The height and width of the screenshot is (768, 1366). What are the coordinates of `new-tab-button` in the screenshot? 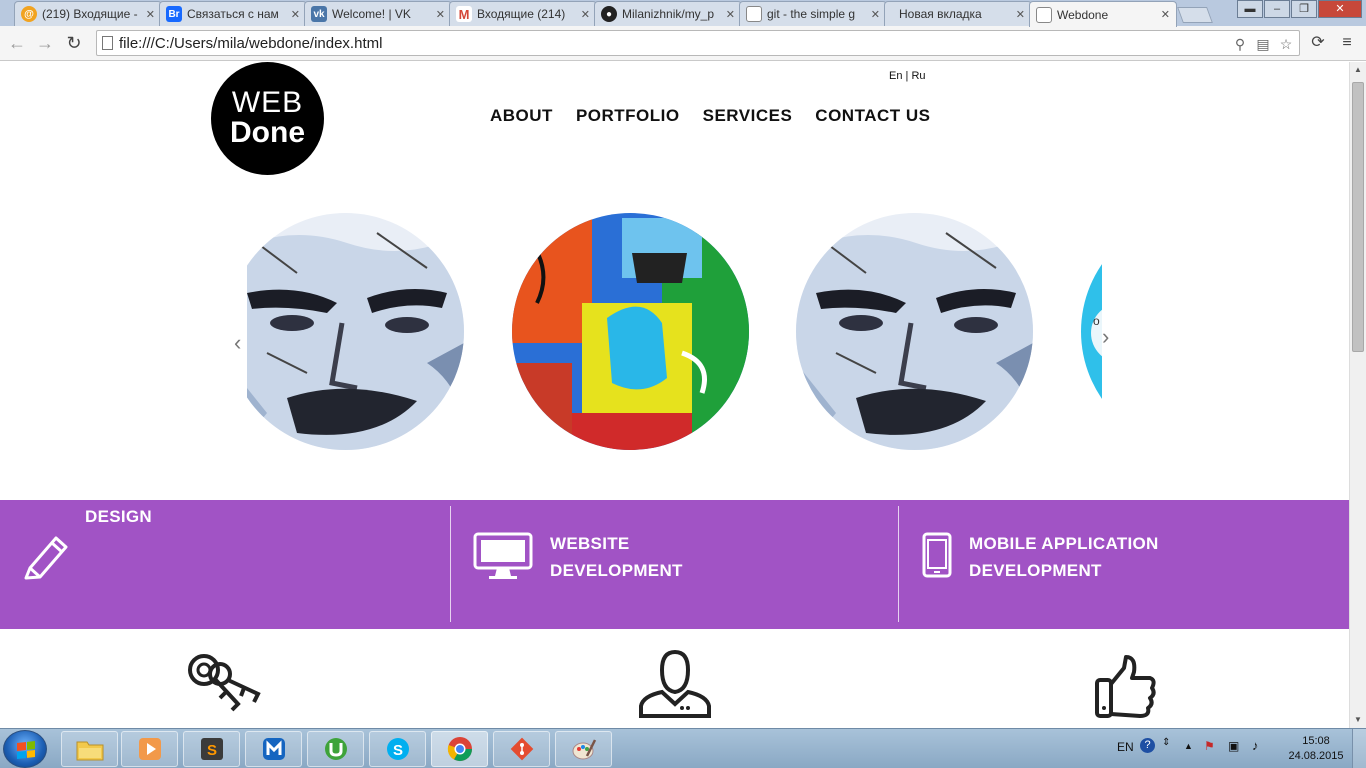 It's located at (1195, 15).